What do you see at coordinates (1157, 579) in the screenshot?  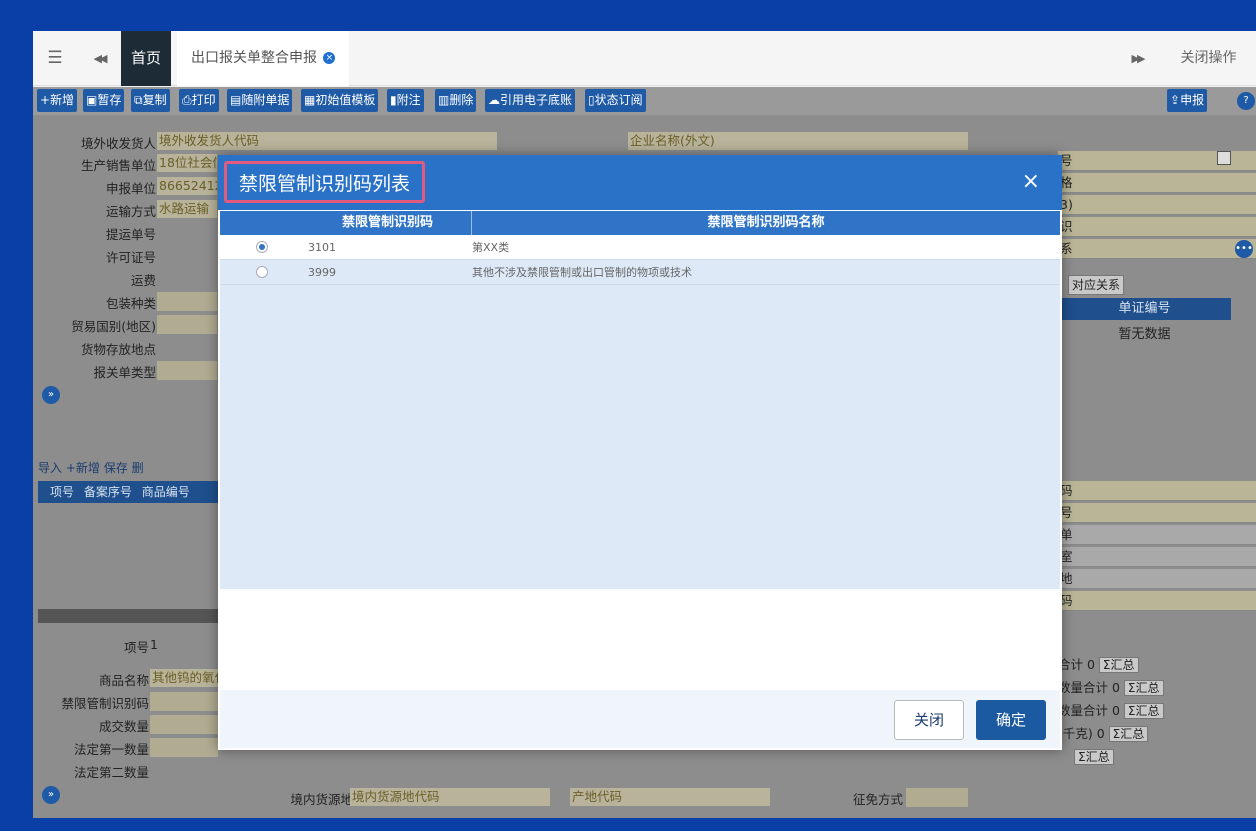 I see `right-row: 地` at bounding box center [1157, 579].